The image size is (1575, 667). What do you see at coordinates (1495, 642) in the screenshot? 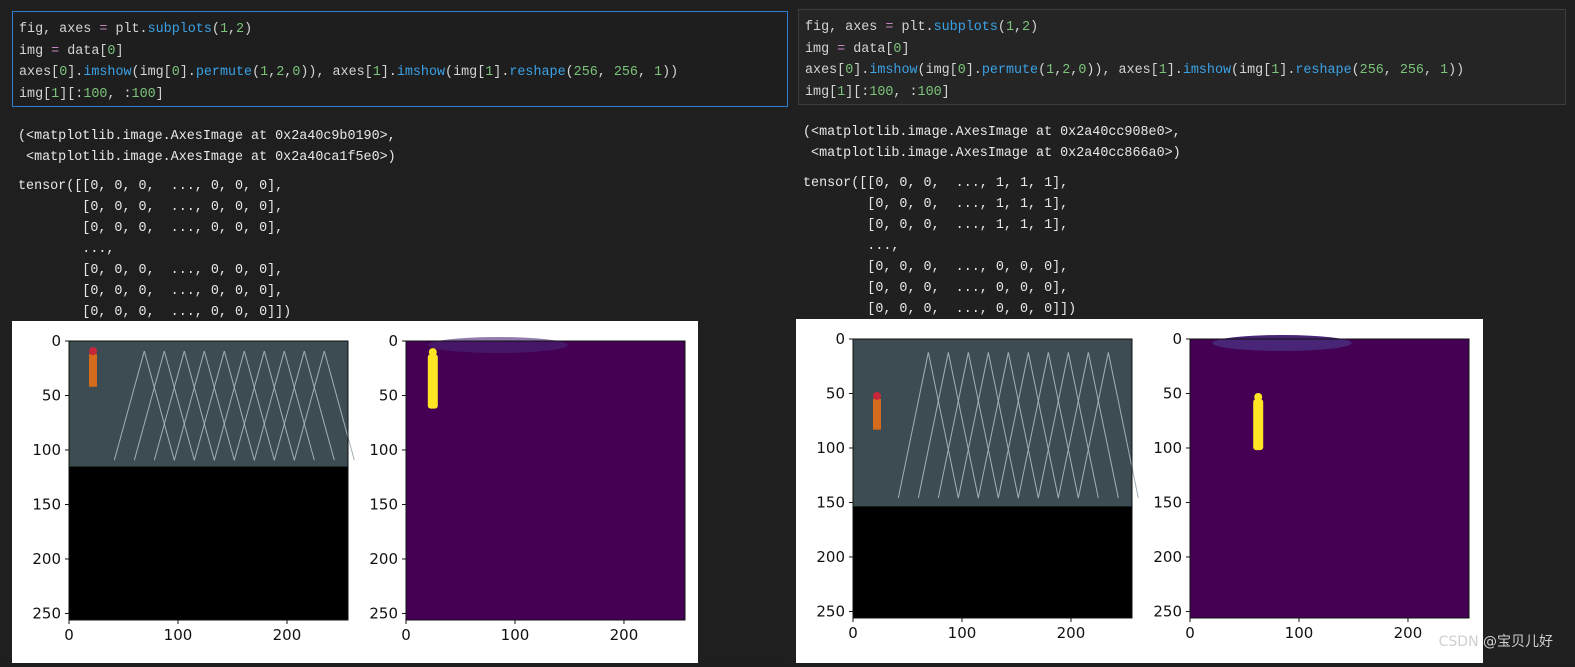
I see `watermark: CSDN @宝贝儿好` at bounding box center [1495, 642].